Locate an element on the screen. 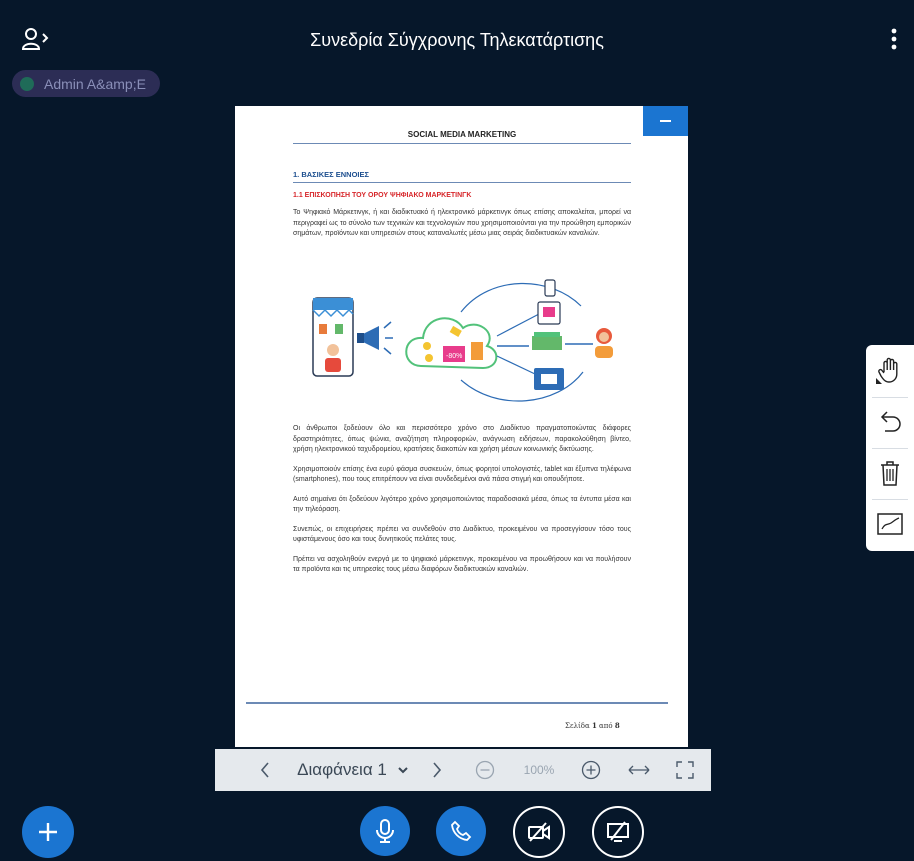 The height and width of the screenshot is (861, 914). fit-width-button is located at coordinates (639, 770).